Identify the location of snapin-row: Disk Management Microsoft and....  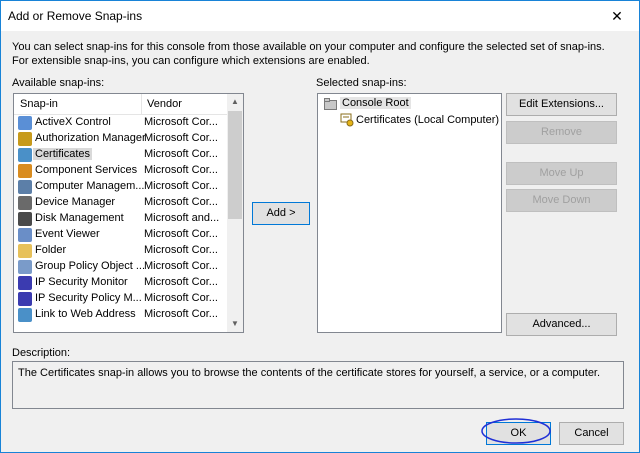
(119, 219).